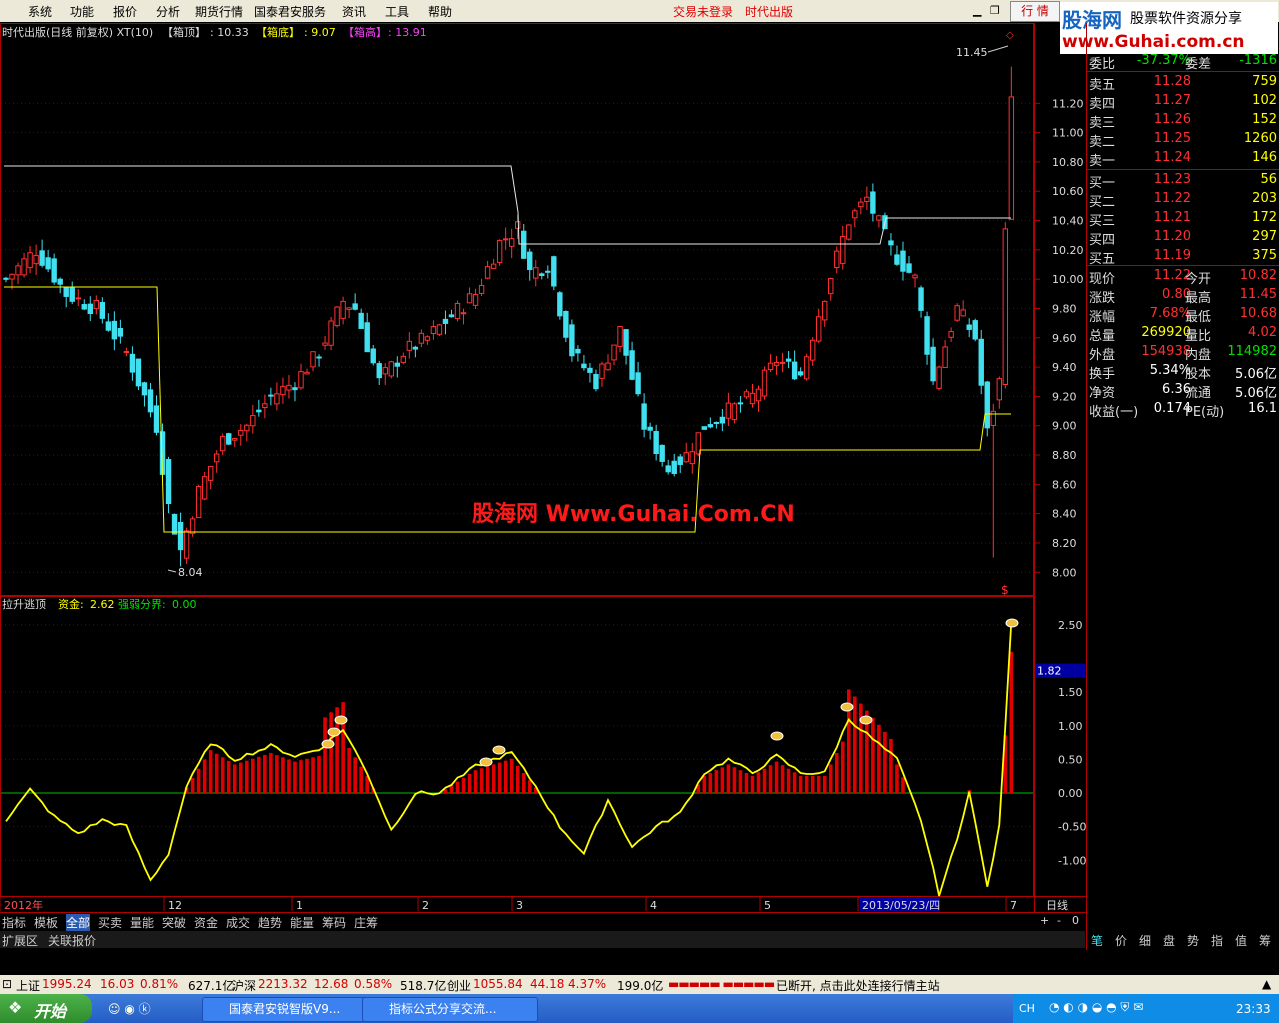 Image resolution: width=1279 pixels, height=1023 pixels. I want to click on indicator-tab: 全部, so click(78, 922).